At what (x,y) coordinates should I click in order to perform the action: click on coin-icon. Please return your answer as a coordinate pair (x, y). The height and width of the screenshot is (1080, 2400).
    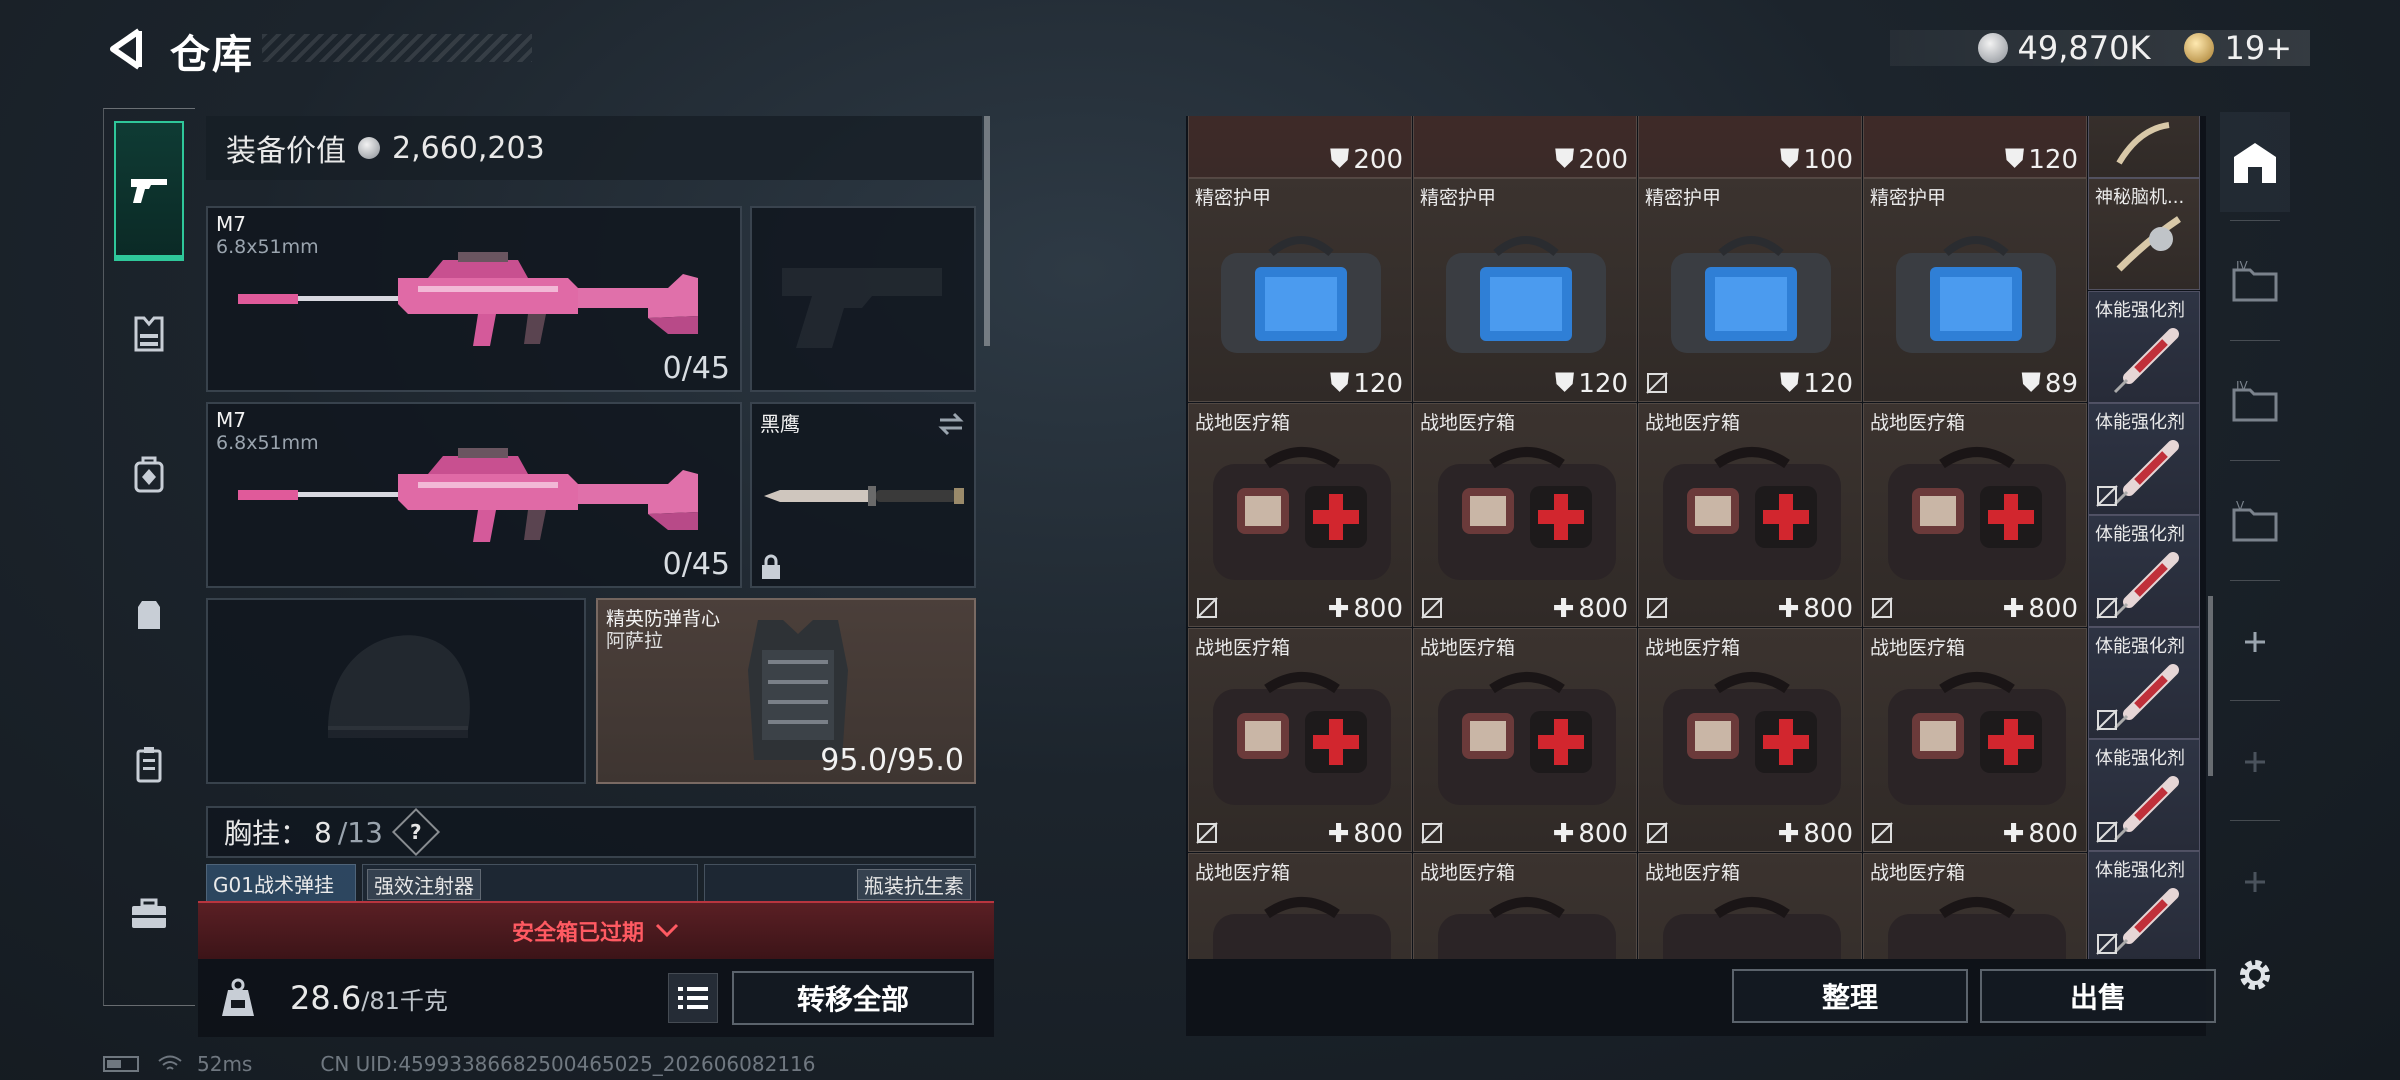
    Looking at the image, I should click on (1992, 48).